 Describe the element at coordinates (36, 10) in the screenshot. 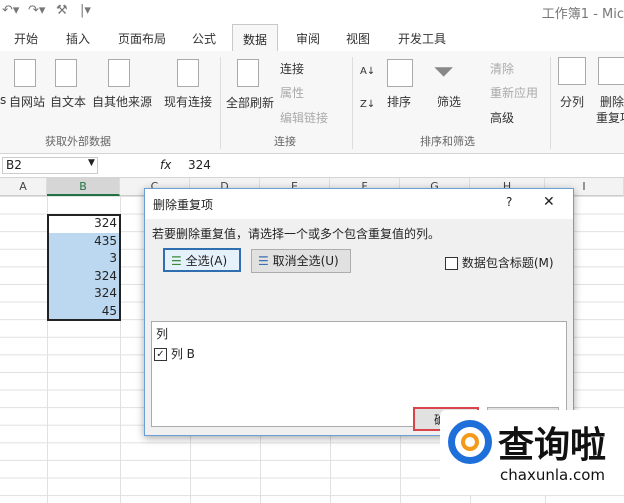

I see `redo-icon: ↷▾` at that location.